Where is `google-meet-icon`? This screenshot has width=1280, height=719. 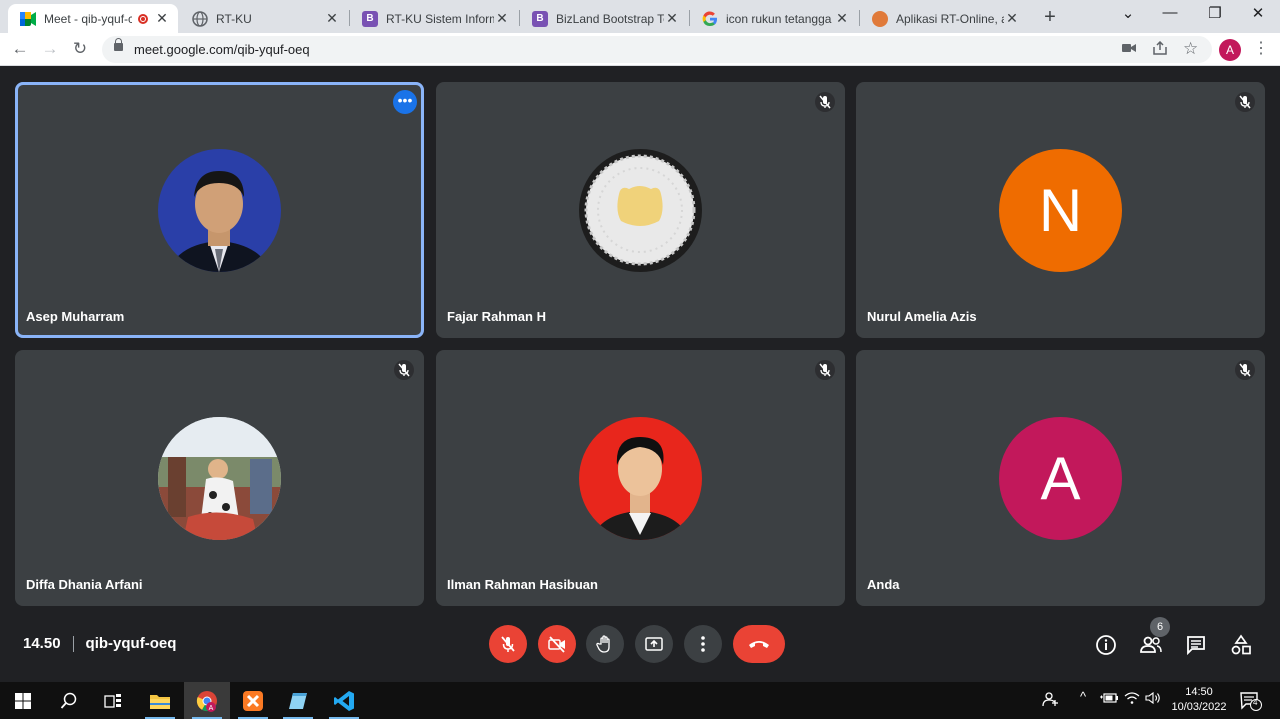
google-meet-icon is located at coordinates (28, 19).